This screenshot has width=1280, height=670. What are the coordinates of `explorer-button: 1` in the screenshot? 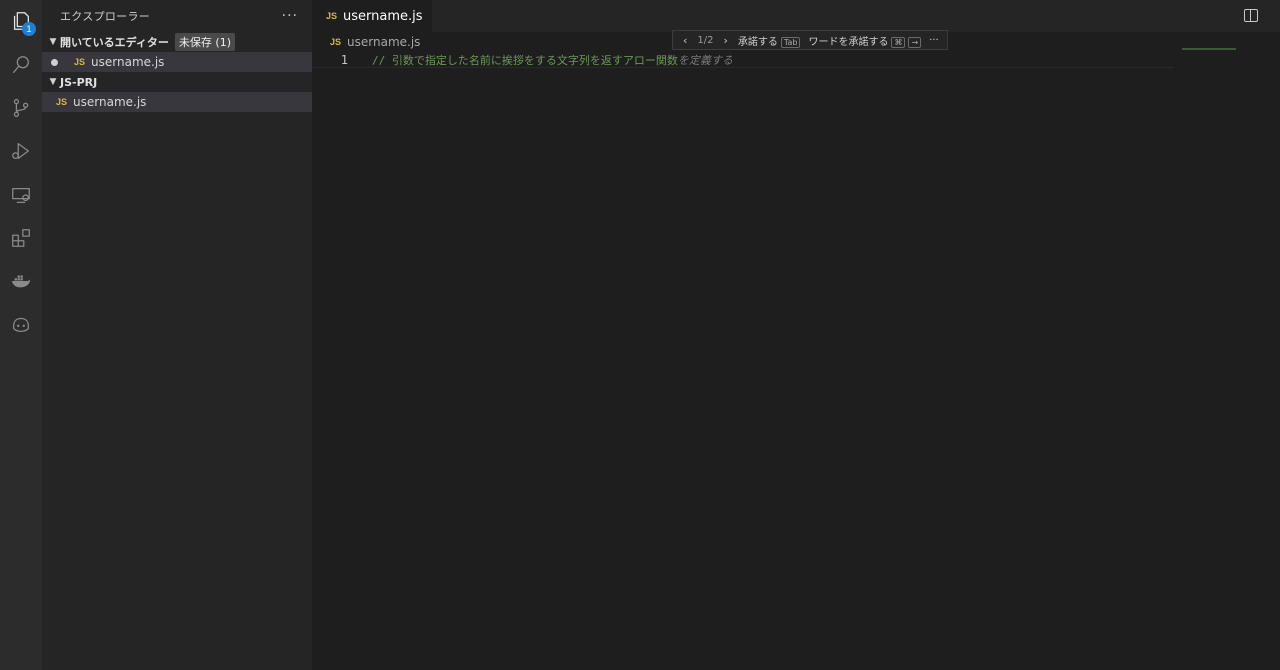 It's located at (21, 21).